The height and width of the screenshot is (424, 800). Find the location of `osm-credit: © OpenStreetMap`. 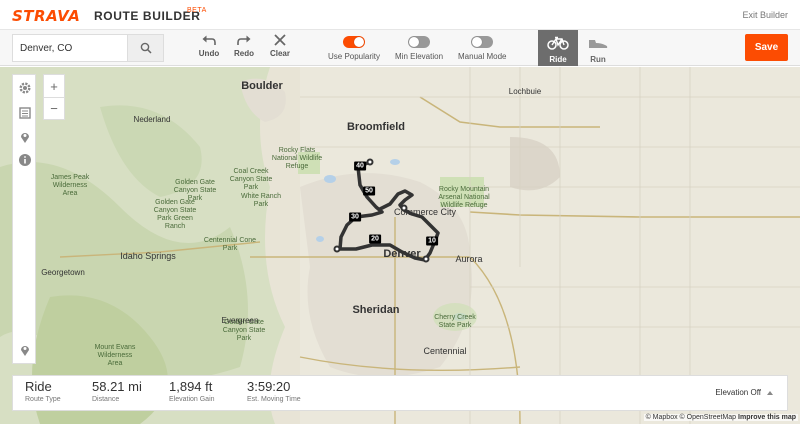

osm-credit: © OpenStreetMap is located at coordinates (708, 417).